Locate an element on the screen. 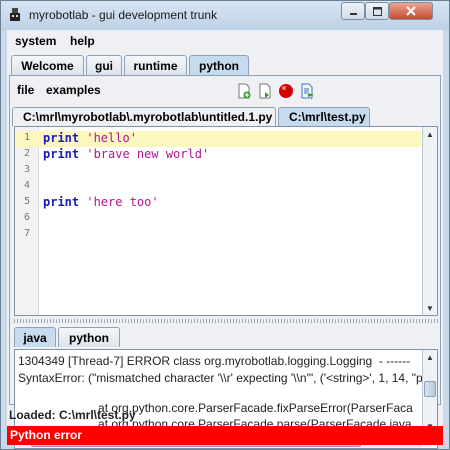 This screenshot has height=450, width=450. line-number: 6 is located at coordinates (27, 217).